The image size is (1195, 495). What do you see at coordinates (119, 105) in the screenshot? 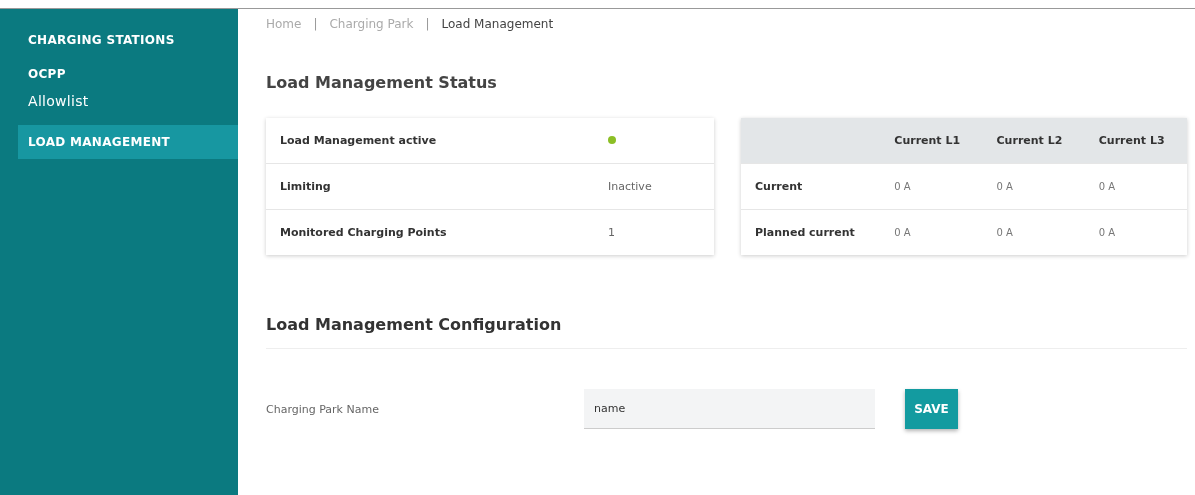
I see `sidebar-item: Allowlist` at bounding box center [119, 105].